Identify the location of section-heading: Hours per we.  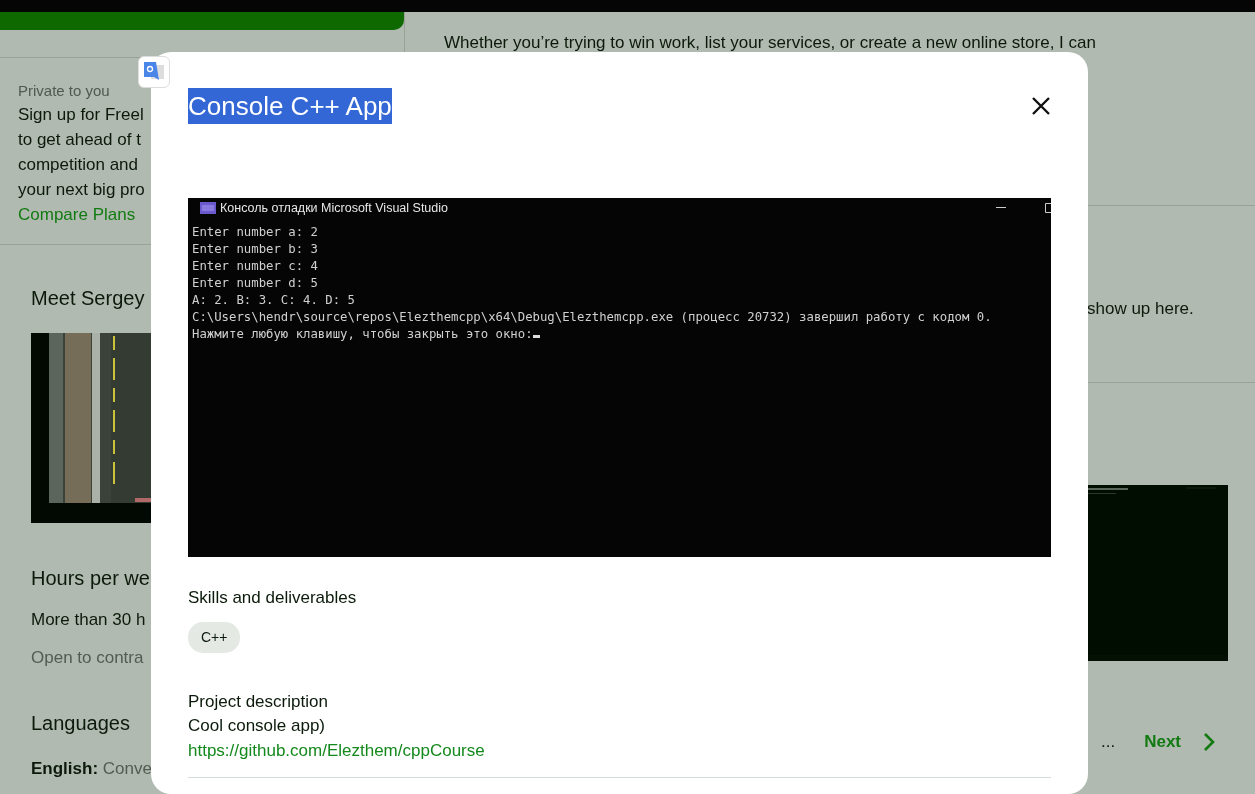
(90, 578).